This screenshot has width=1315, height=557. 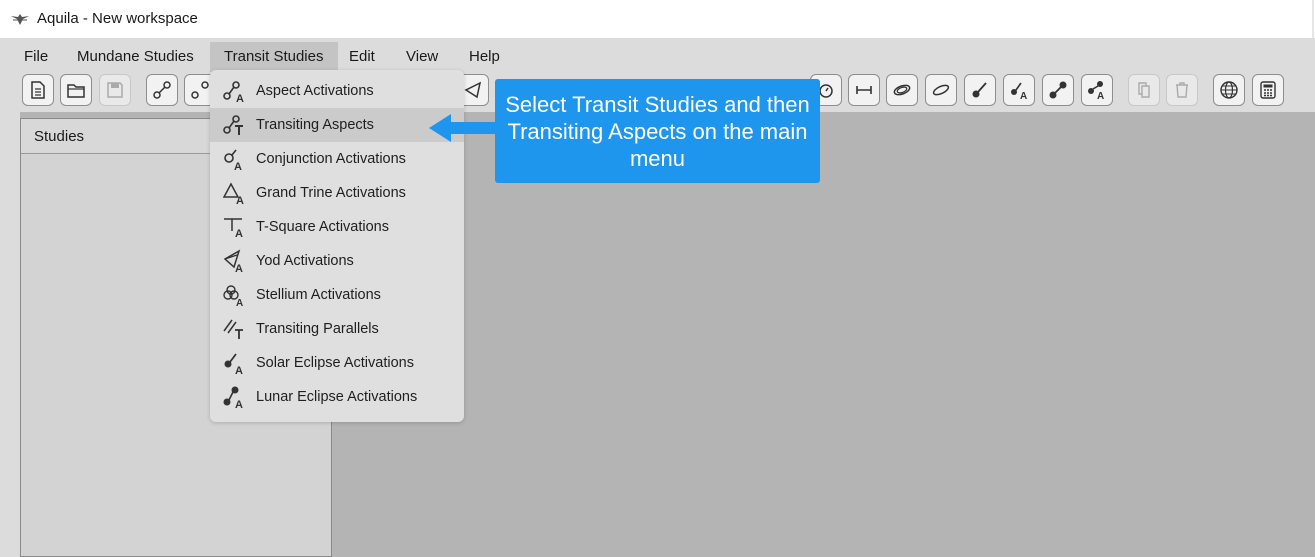 I want to click on yod-activations-icon: A, so click(x=234, y=261).